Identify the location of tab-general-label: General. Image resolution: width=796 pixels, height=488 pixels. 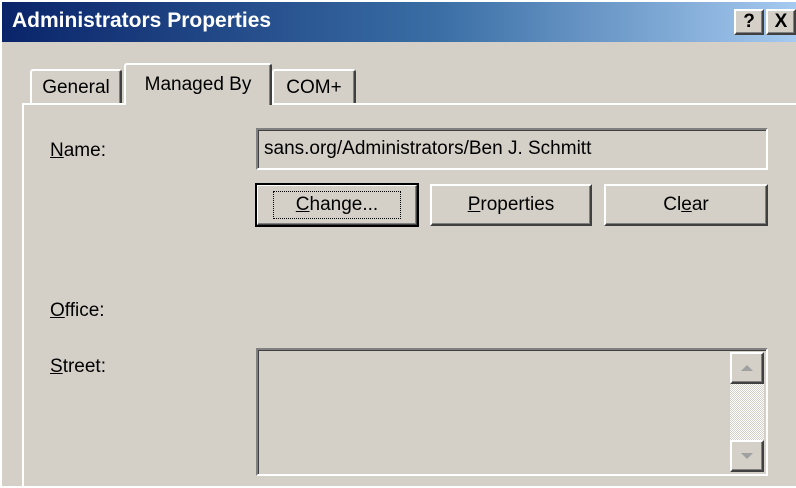
(76, 87).